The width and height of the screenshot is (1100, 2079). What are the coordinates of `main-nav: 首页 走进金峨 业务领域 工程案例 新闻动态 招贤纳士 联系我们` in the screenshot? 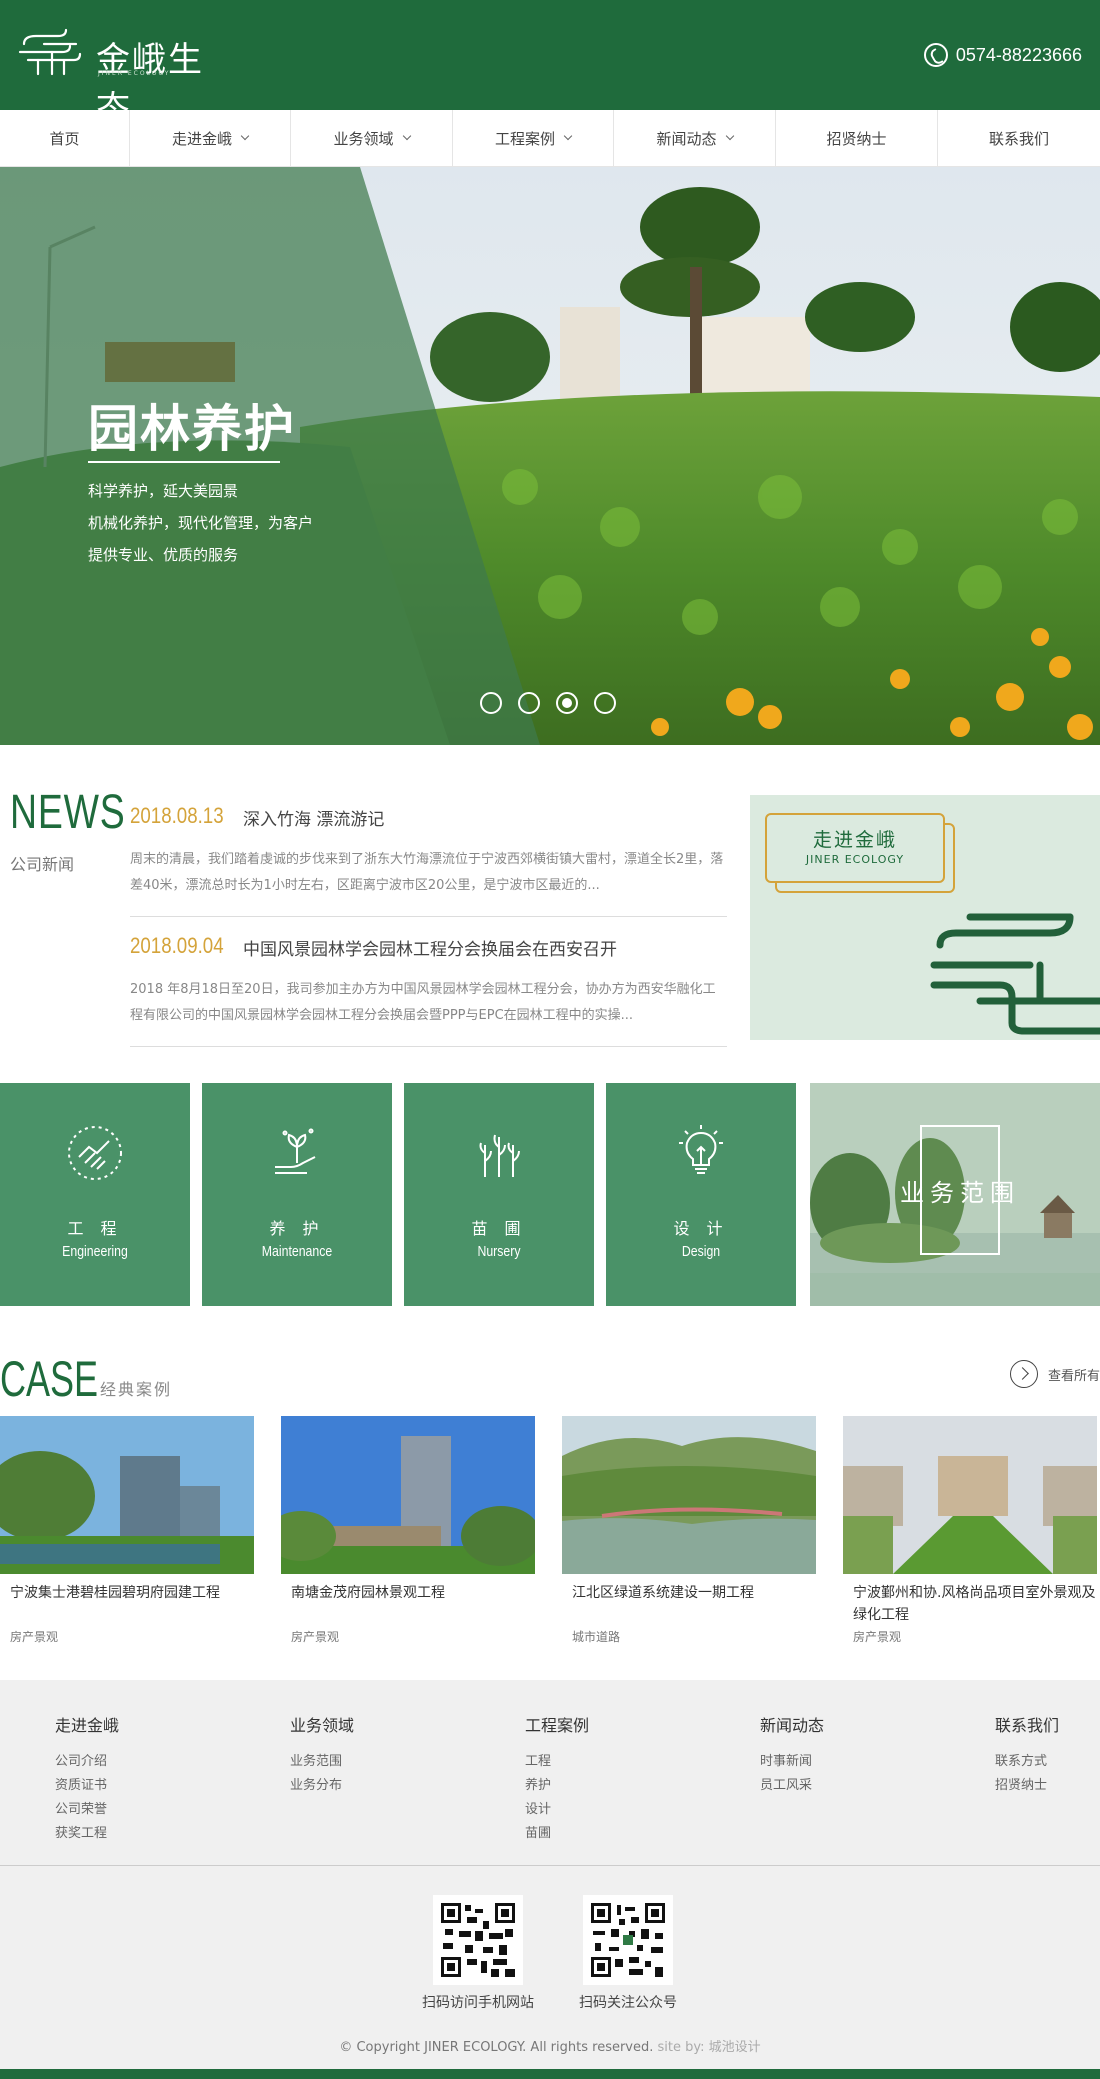 It's located at (550, 138).